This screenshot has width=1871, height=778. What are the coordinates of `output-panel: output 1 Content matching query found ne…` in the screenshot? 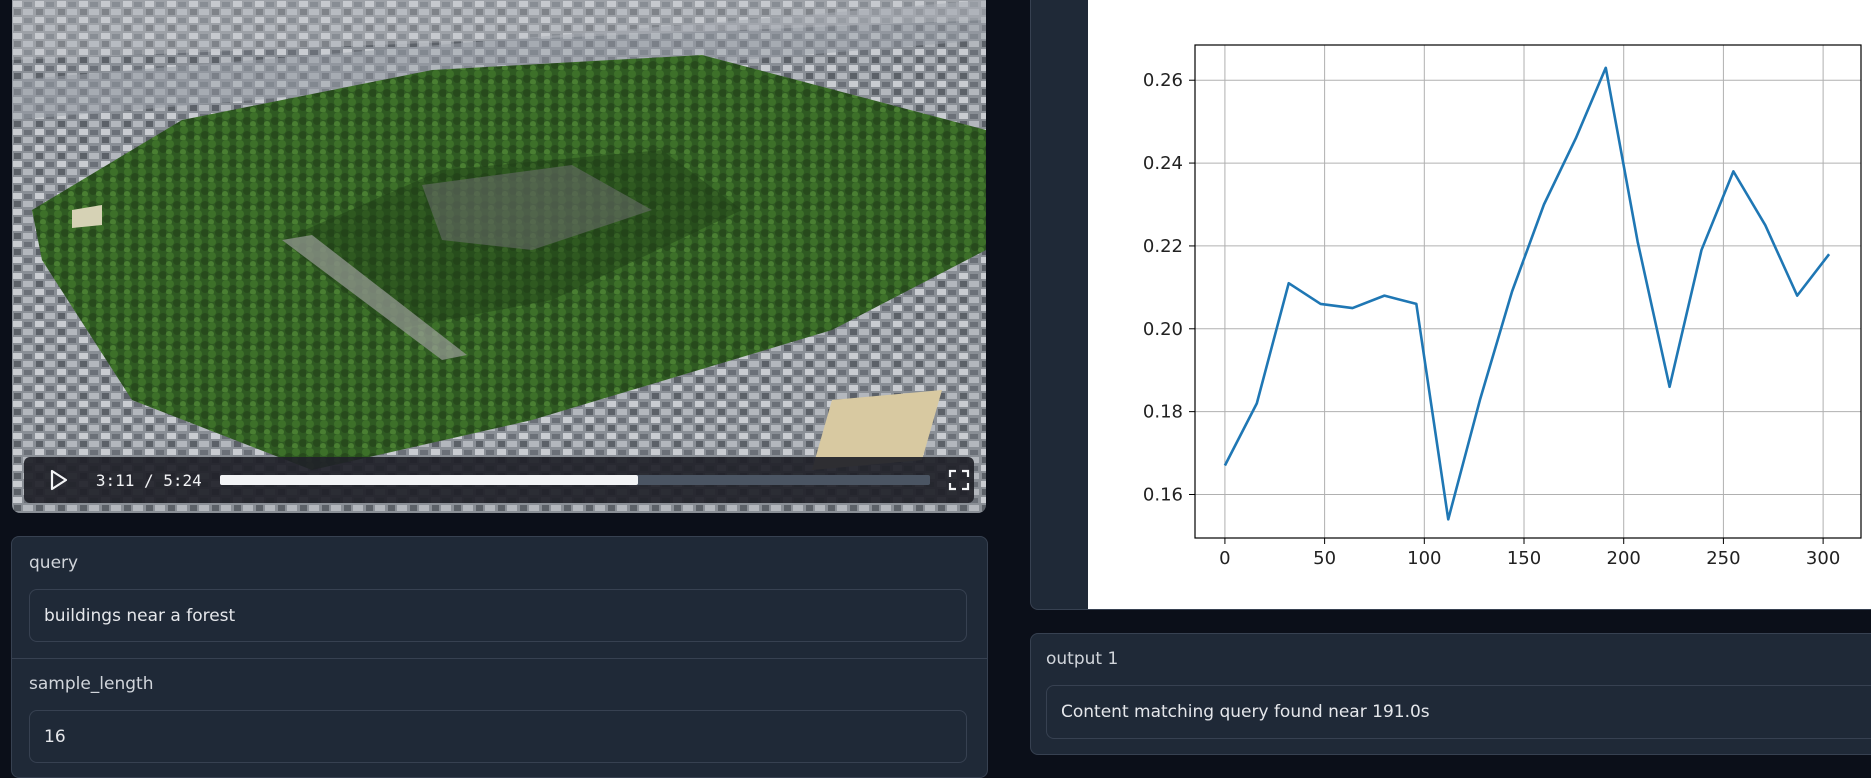 It's located at (1450, 694).